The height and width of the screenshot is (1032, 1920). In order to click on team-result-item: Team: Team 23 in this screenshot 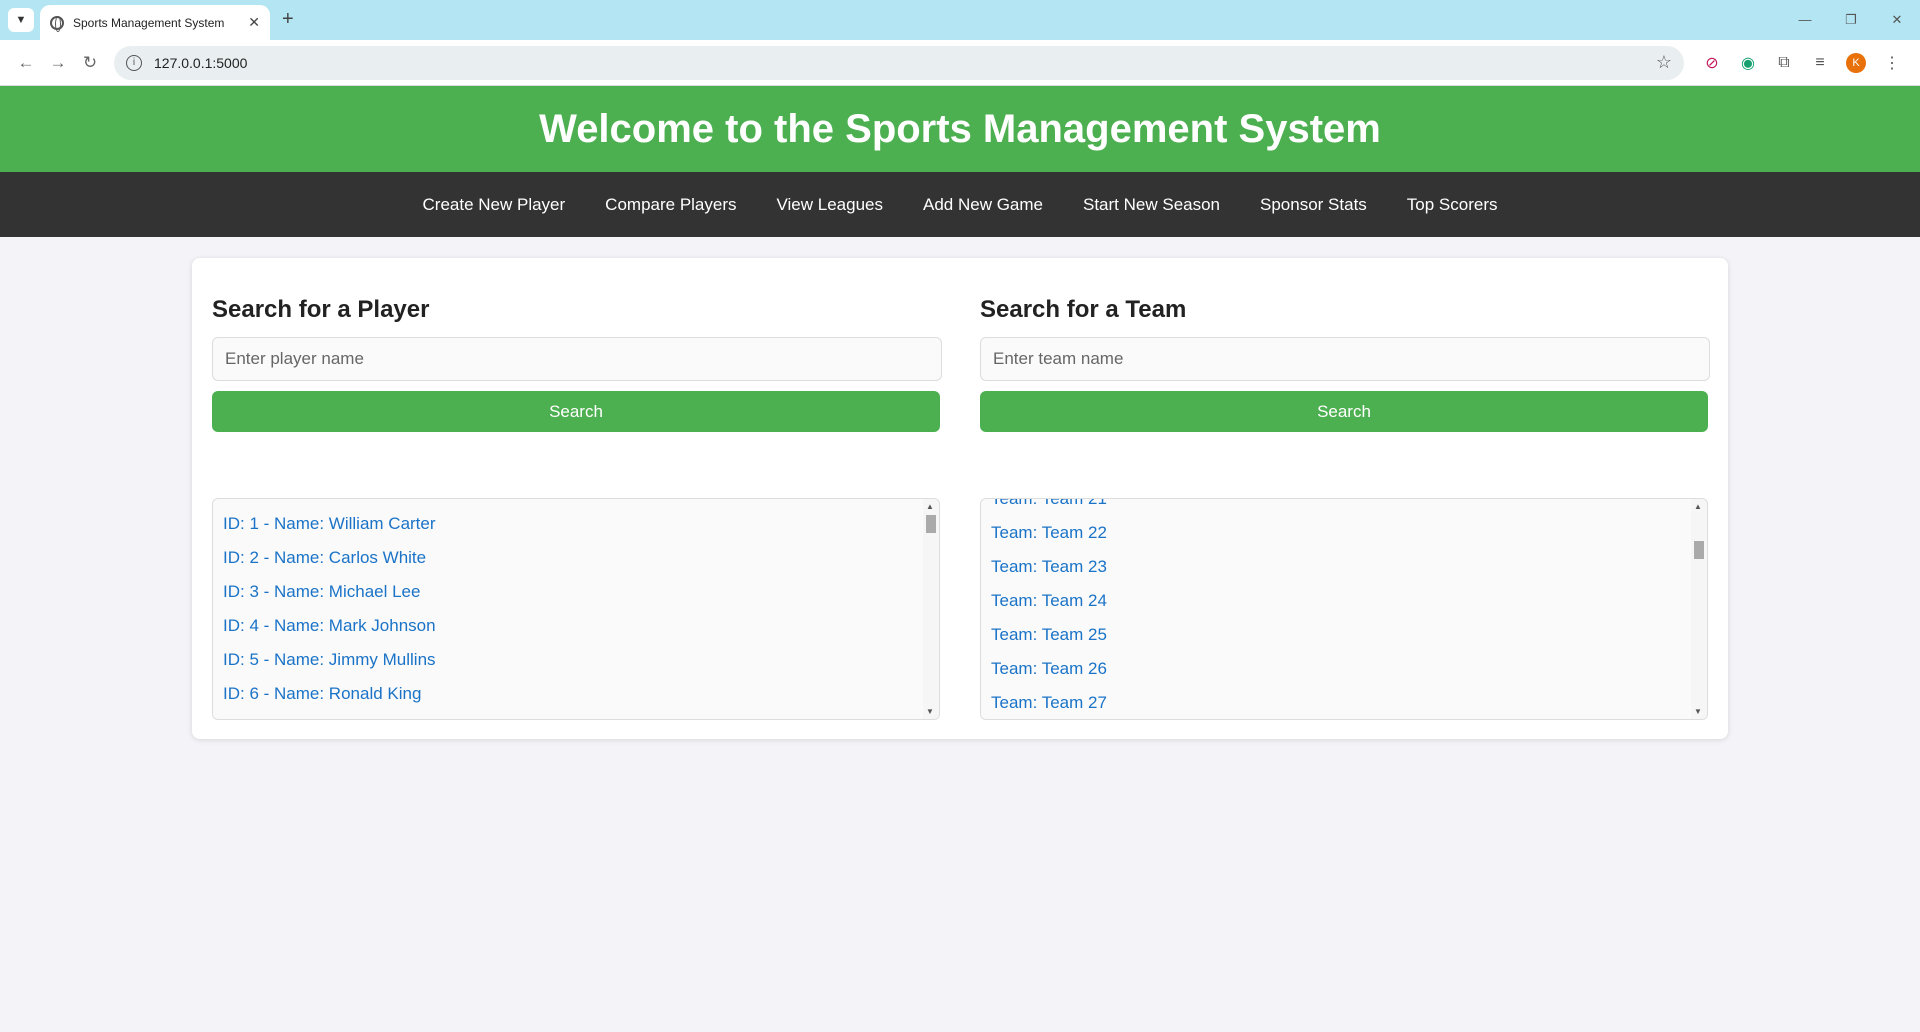, I will do `click(1344, 567)`.